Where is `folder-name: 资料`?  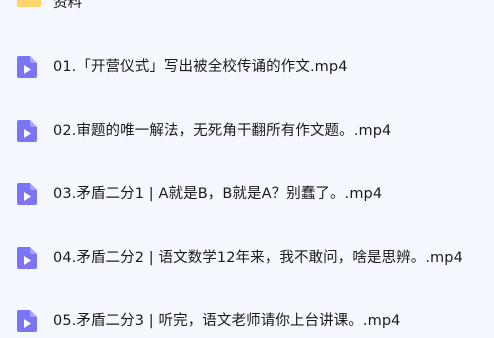 folder-name: 资料 is located at coordinates (67, 5).